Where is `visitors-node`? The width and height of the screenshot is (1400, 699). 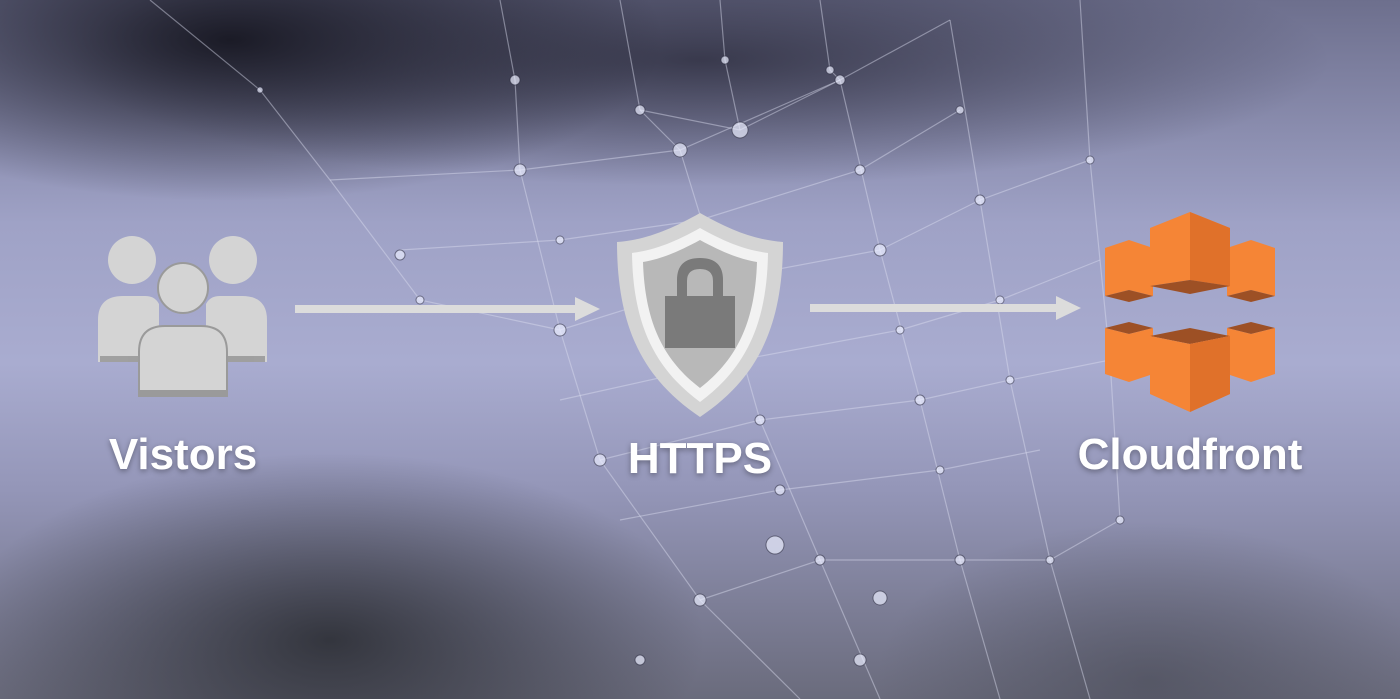 visitors-node is located at coordinates (182, 315).